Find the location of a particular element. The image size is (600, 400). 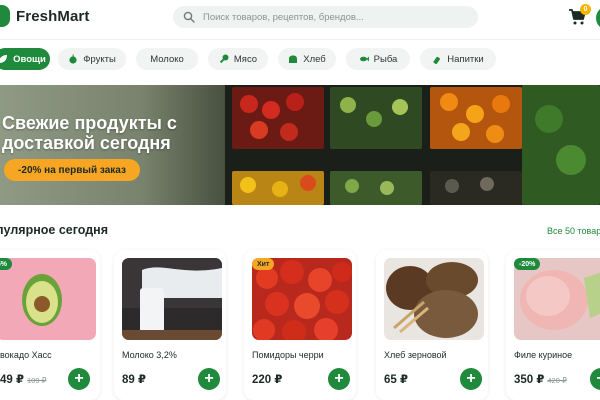

product-card: 25% вокадо Хасс 49 ₽109 ₽ + is located at coordinates (50, 325).